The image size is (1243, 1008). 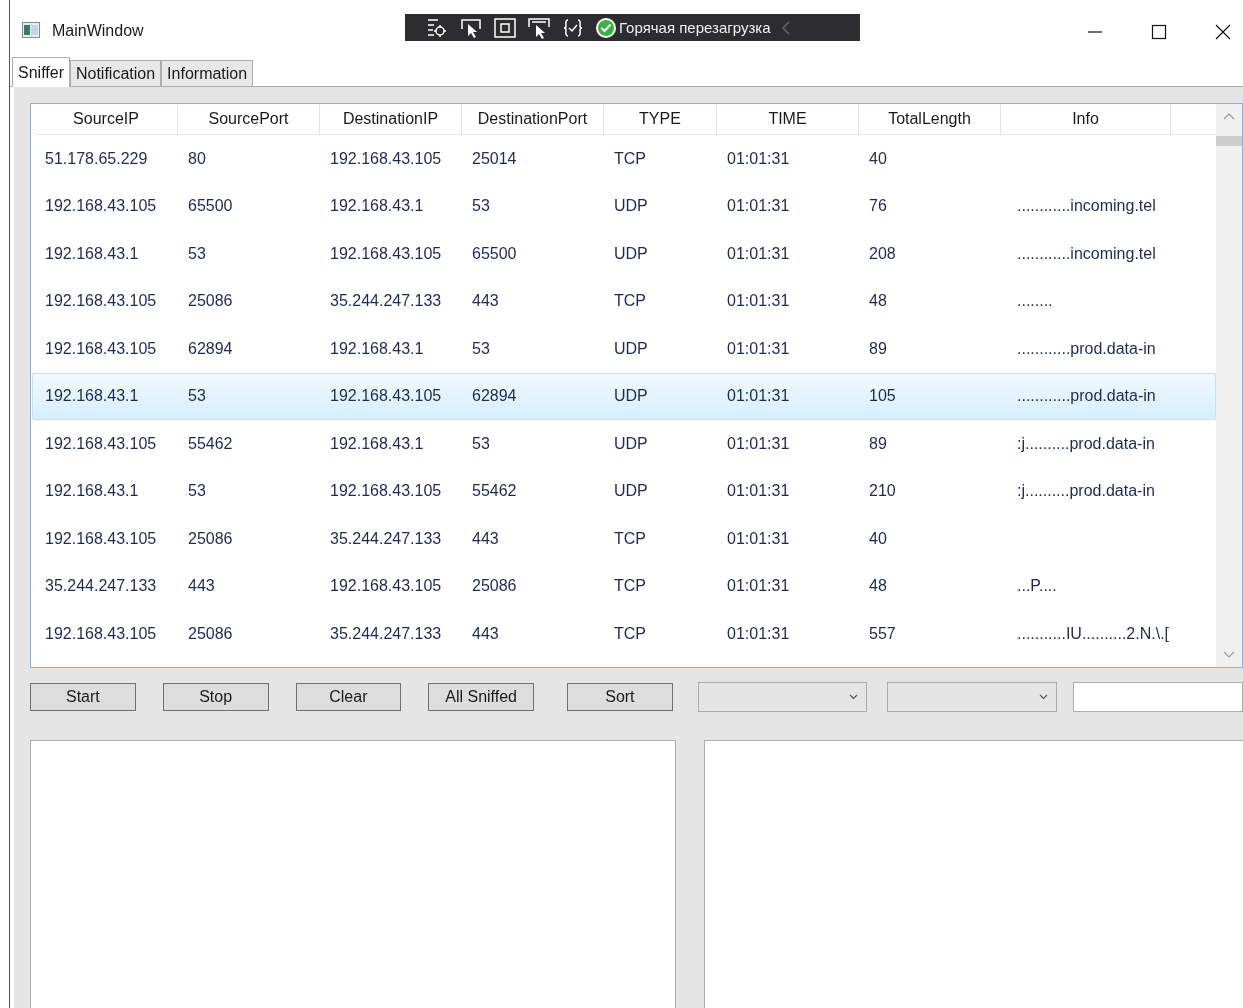 I want to click on vertical-scrollbar, so click(x=1229, y=385).